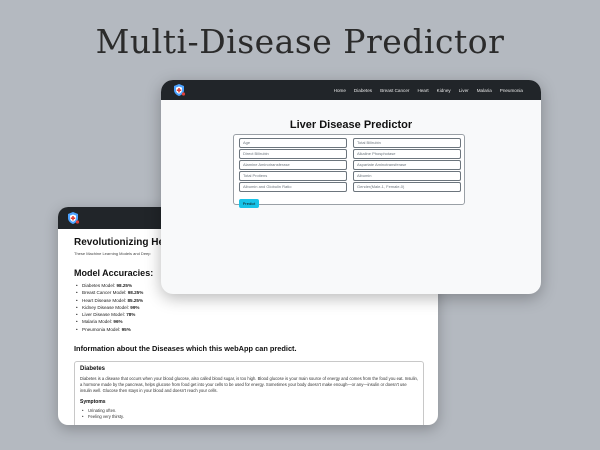 The width and height of the screenshot is (600, 450). Describe the element at coordinates (293, 143) in the screenshot. I see `age-field` at that location.